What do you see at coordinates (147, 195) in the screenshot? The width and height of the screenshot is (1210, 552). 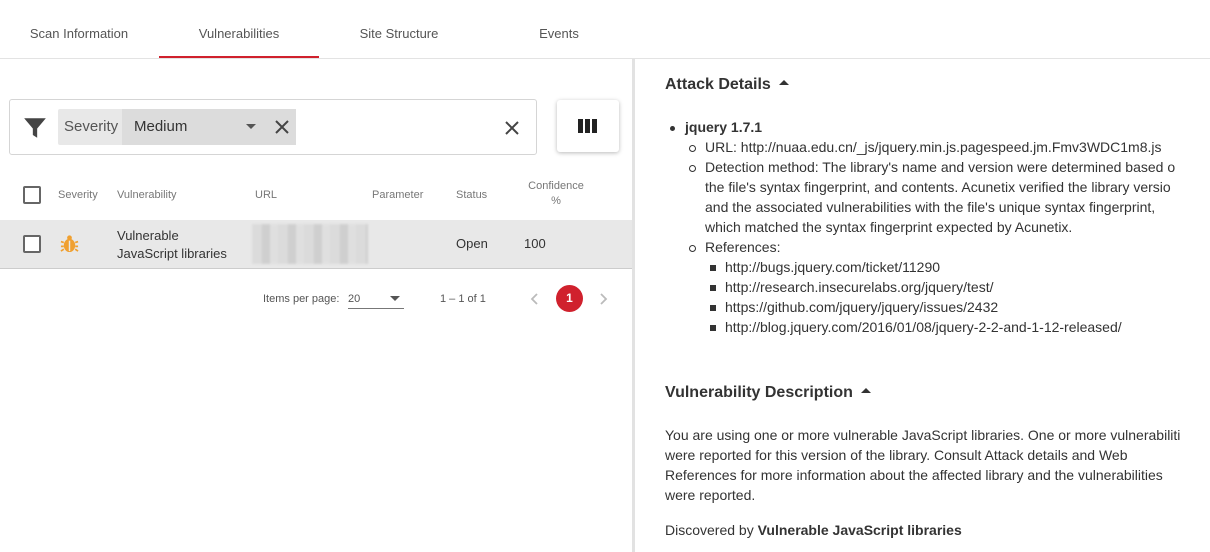 I see `header-vulnerability: Vulnerability` at bounding box center [147, 195].